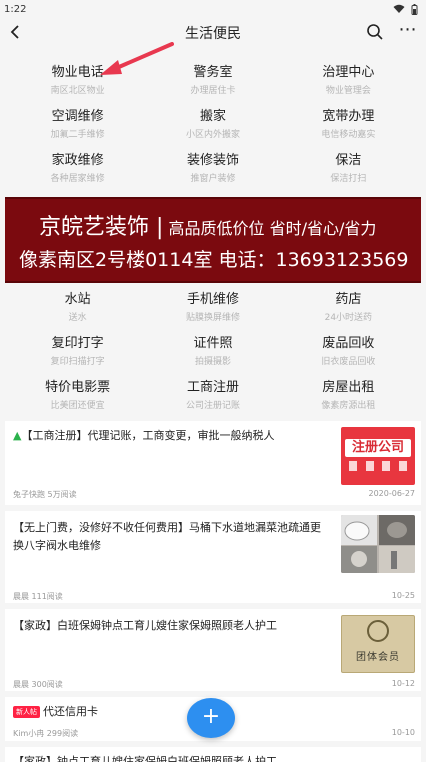 Image resolution: width=426 pixels, height=762 pixels. What do you see at coordinates (77, 397) in the screenshot?
I see `service-item: 特价电影票比美团还便宜` at bounding box center [77, 397].